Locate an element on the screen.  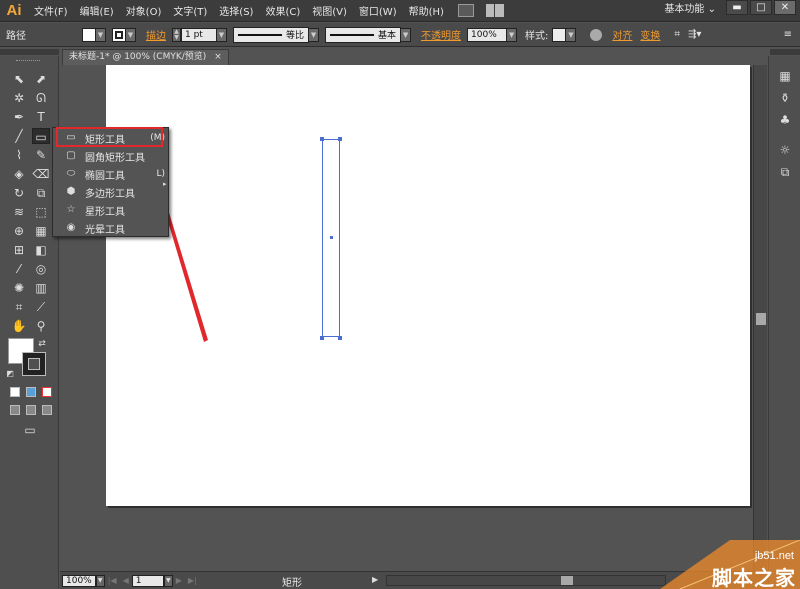
arrange-documents-icon is located at coordinates (494, 10).